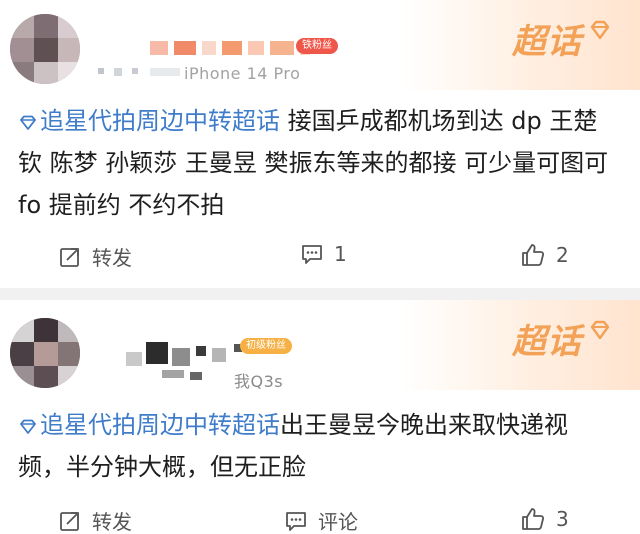 The height and width of the screenshot is (534, 640). I want to click on fan-level-badge: 初级粉丝, so click(266, 346).